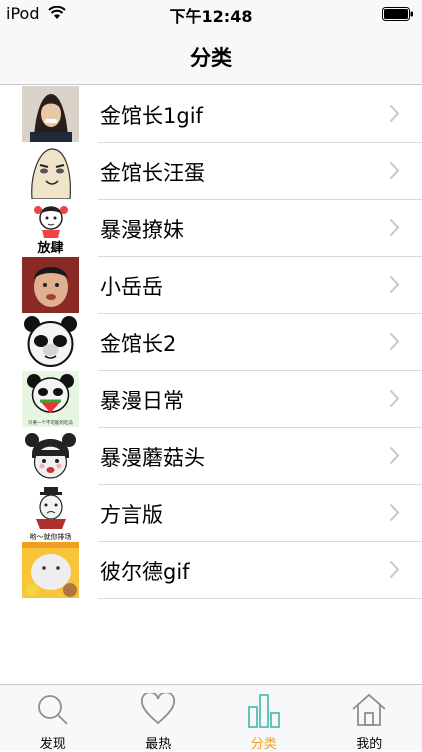  I want to click on bar-chart-icon, so click(264, 711).